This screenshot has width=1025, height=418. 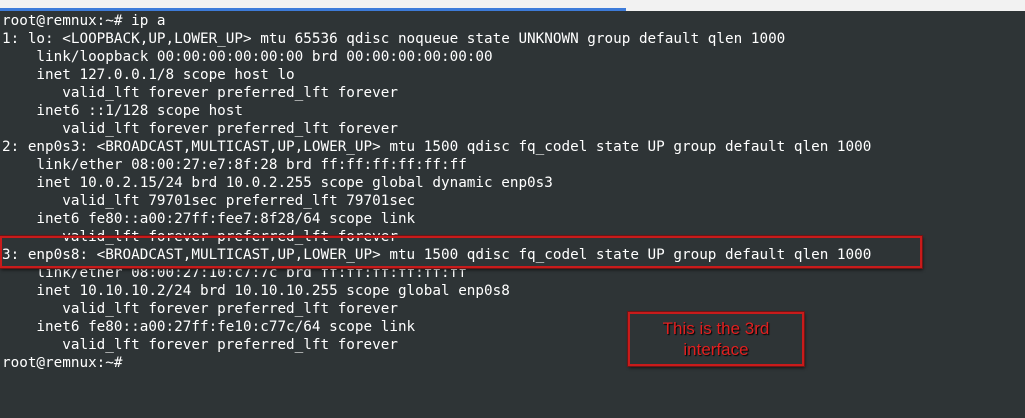 What do you see at coordinates (84, 21) in the screenshot?
I see `prompt-line-command: root@remnux:~# ip a` at bounding box center [84, 21].